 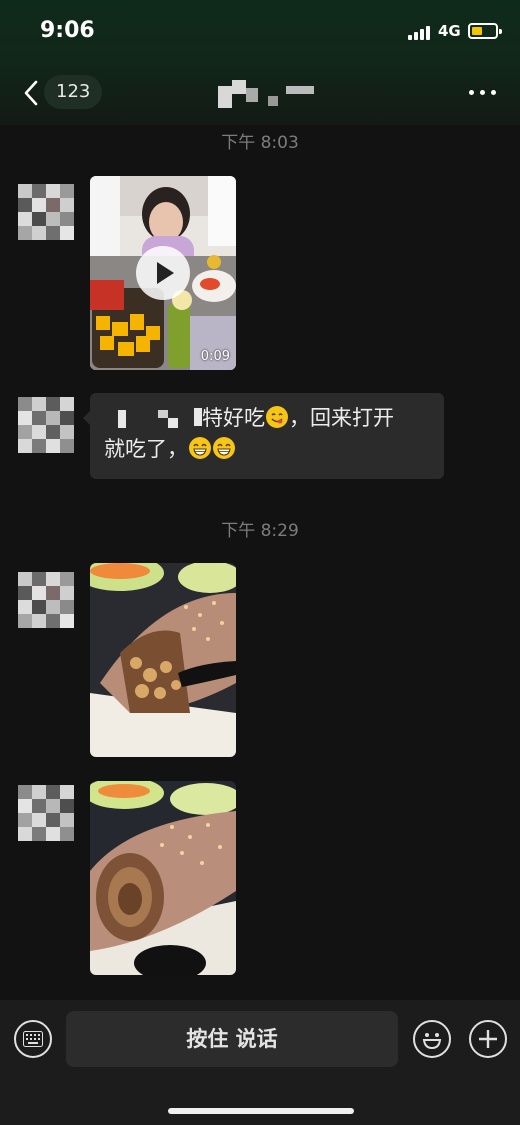 I want to click on status-time: 9:06, so click(x=67, y=30).